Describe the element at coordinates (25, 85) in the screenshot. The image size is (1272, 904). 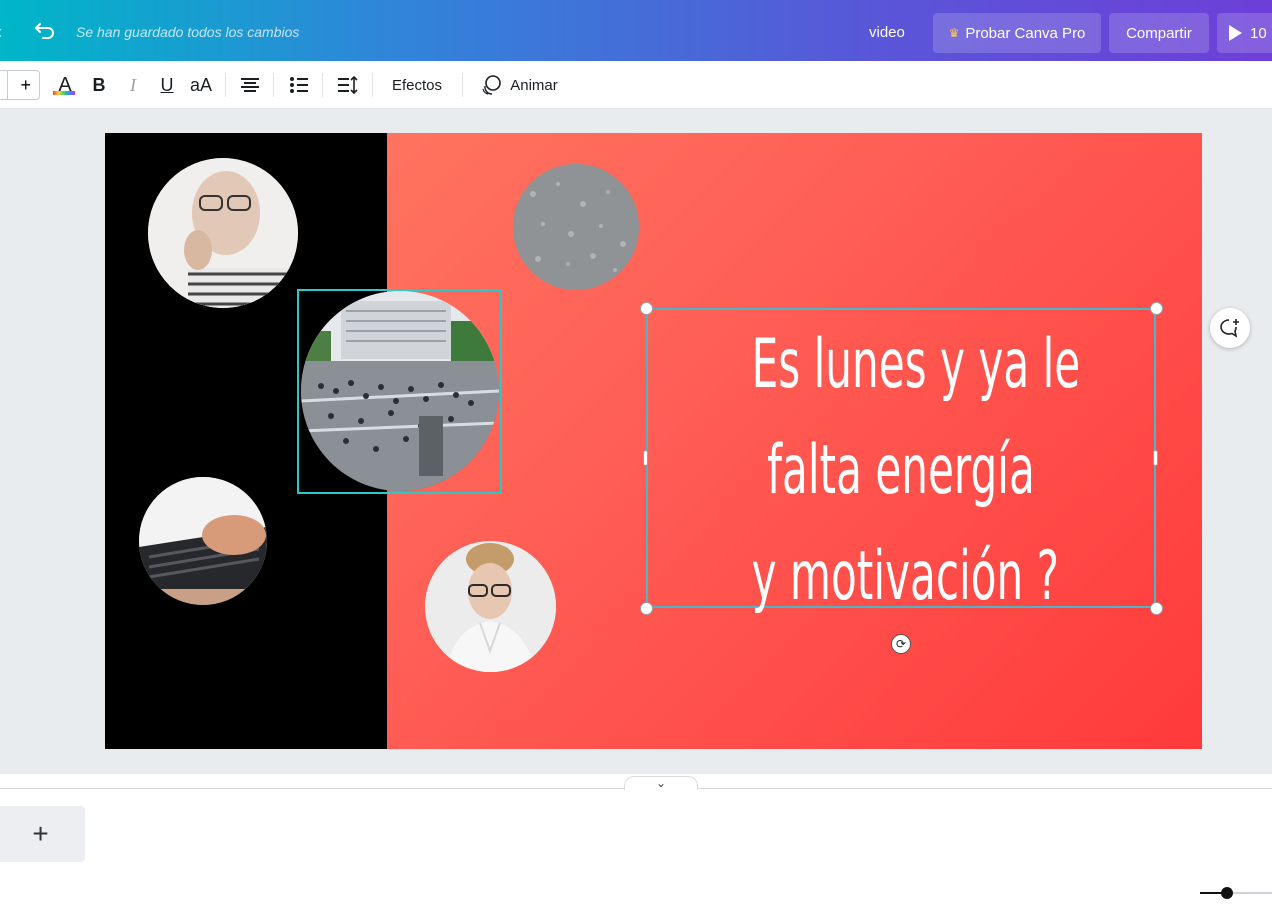
I see `font-size-increase-button: +` at that location.